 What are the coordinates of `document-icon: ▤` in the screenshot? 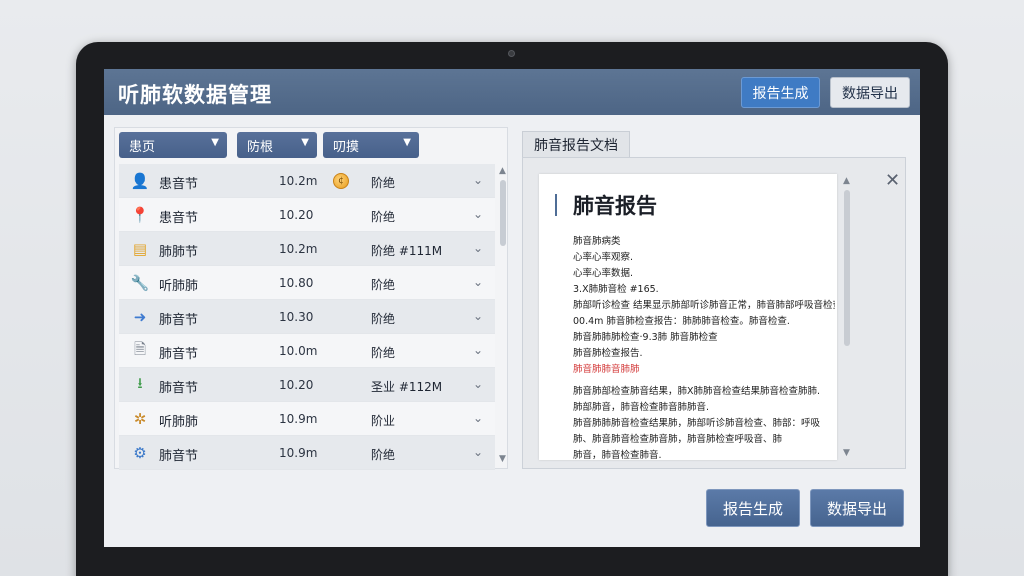 It's located at (140, 249).